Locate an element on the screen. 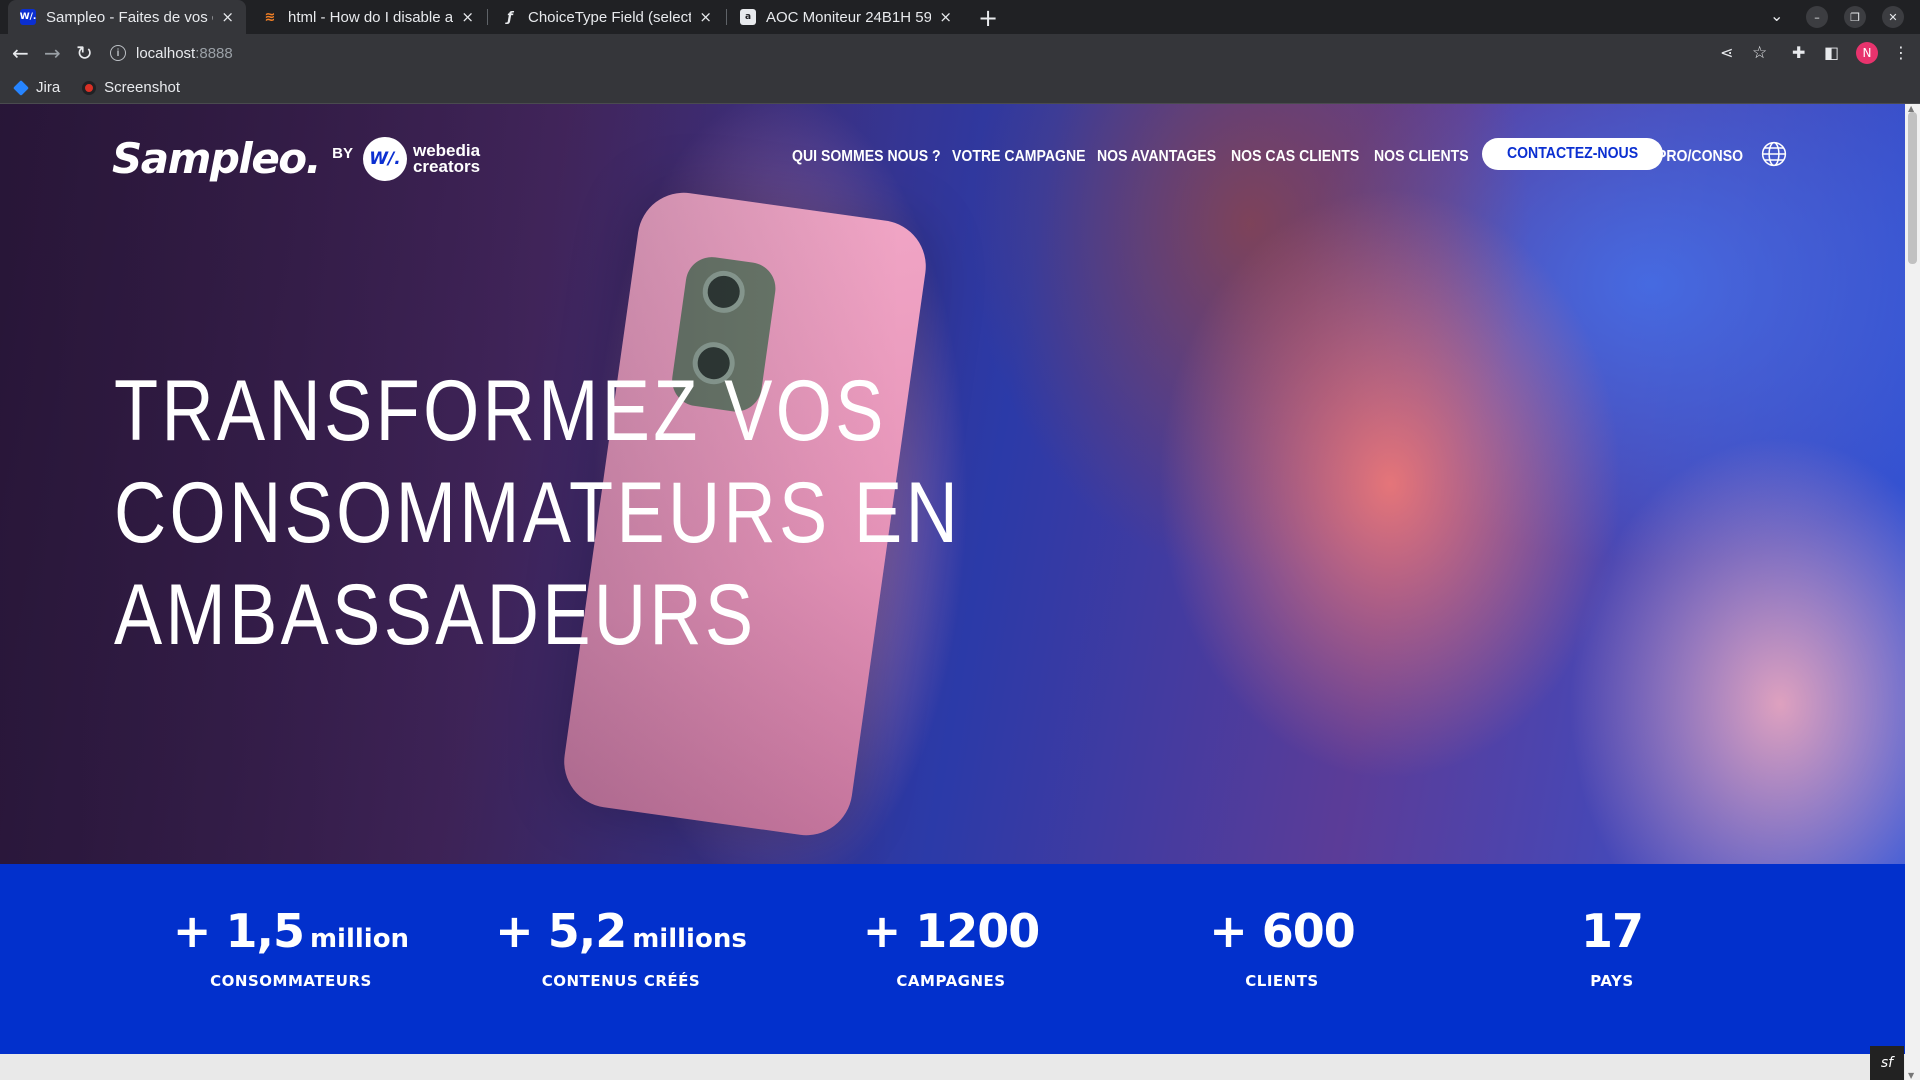  page-scrollbar: ▲ ▼ is located at coordinates (1912, 592).